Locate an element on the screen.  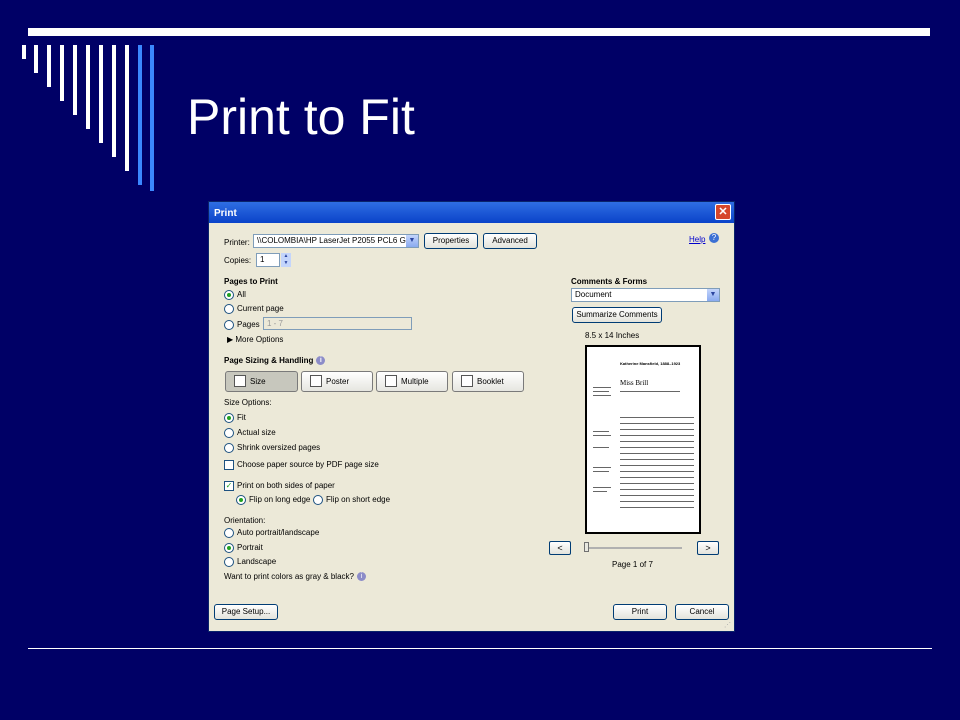
radio-landscape-control is located at coordinates (229, 562).